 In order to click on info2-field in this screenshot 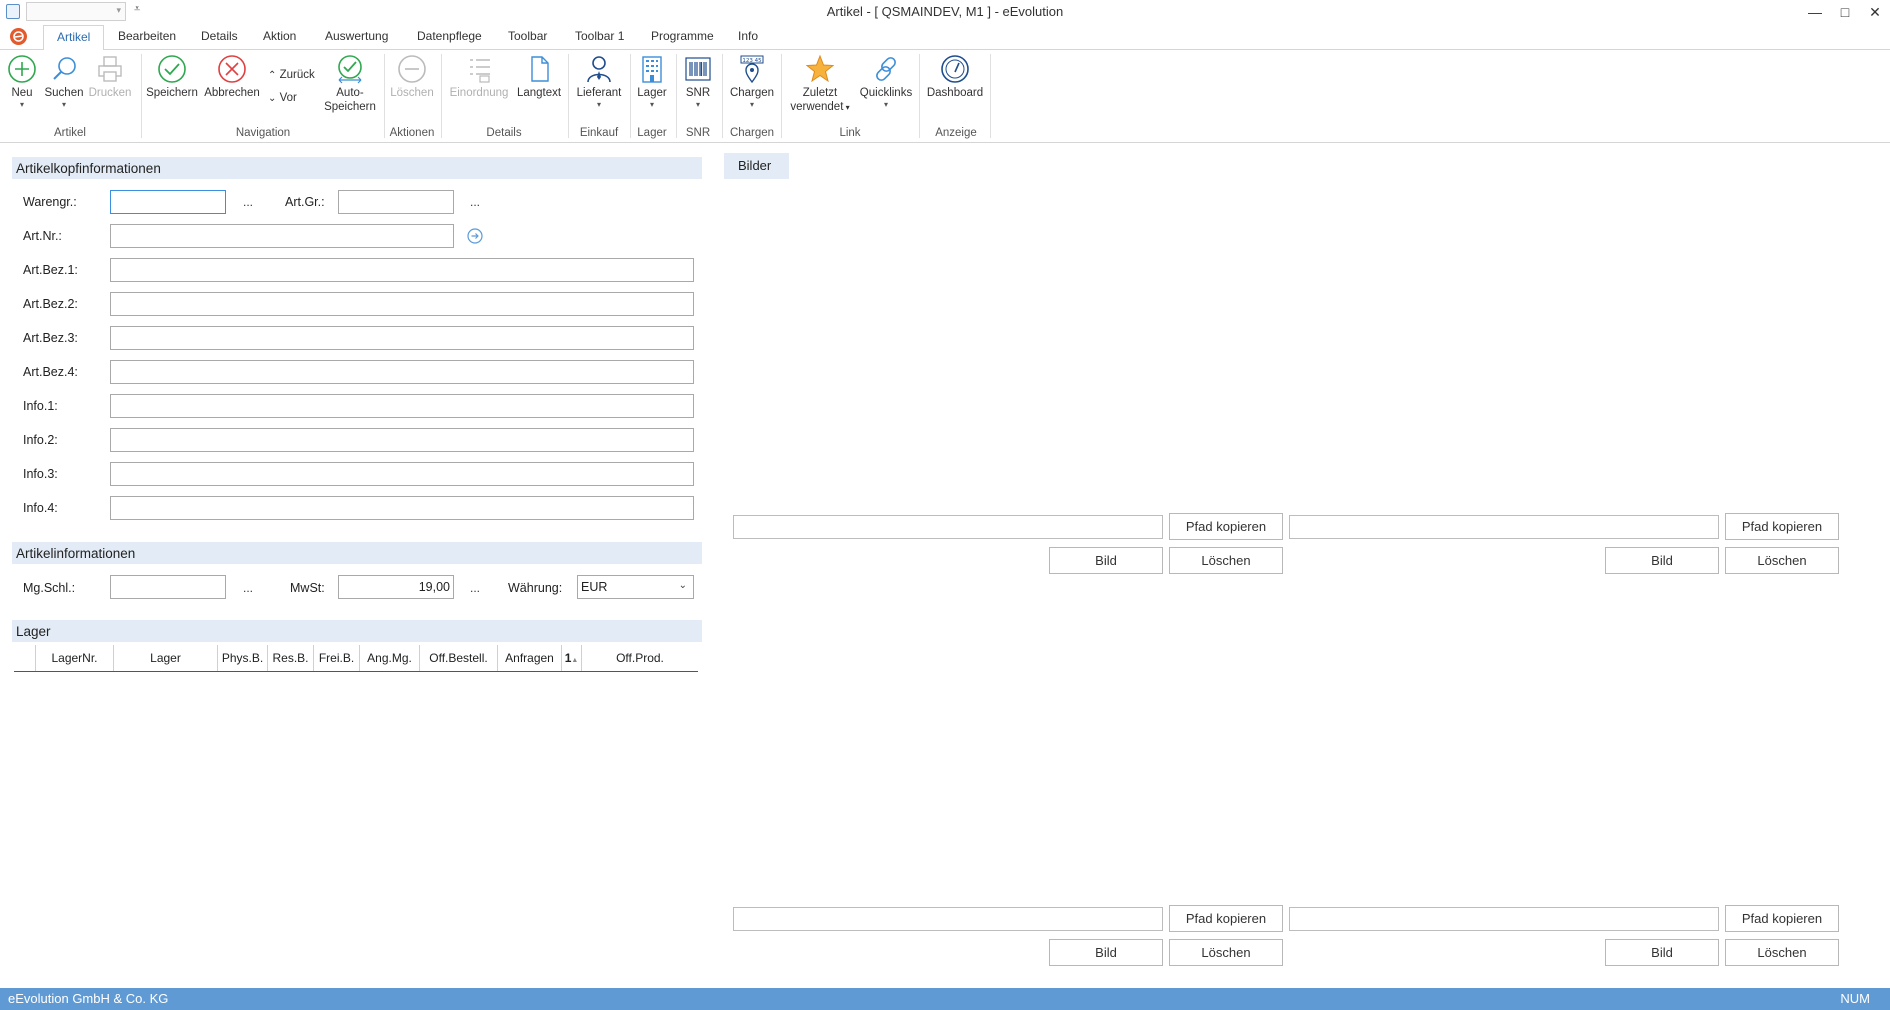, I will do `click(402, 440)`.